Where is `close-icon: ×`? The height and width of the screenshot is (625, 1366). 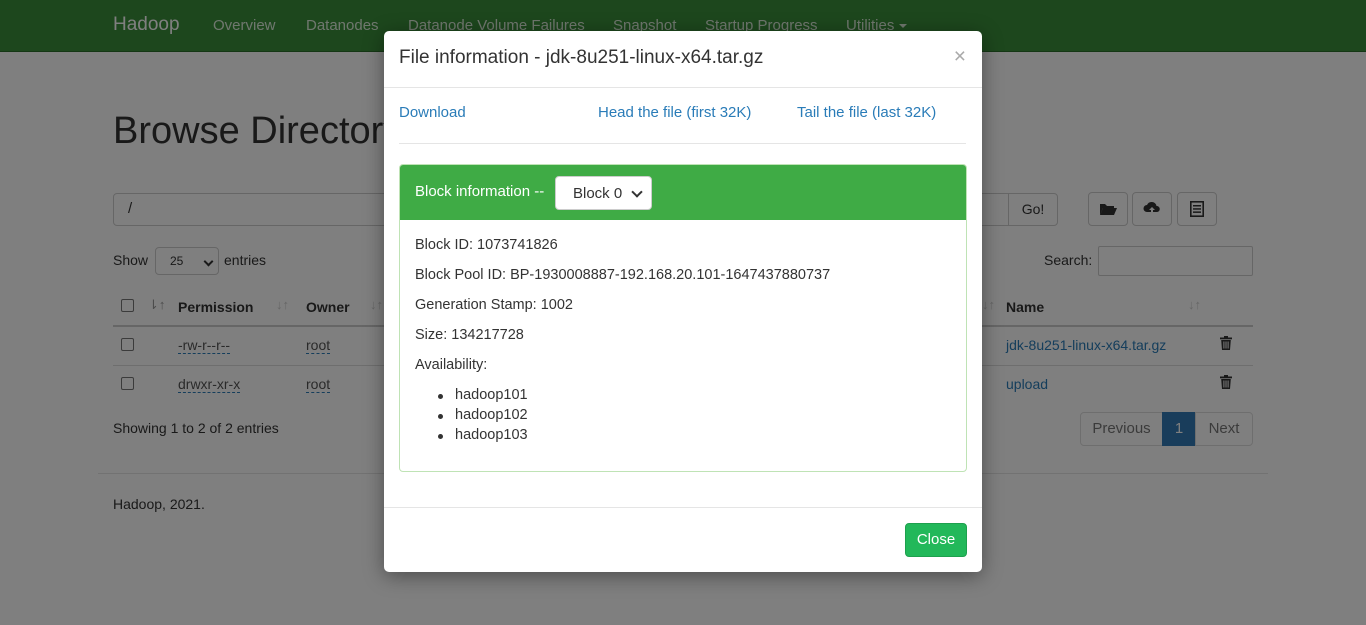 close-icon: × is located at coordinates (960, 57).